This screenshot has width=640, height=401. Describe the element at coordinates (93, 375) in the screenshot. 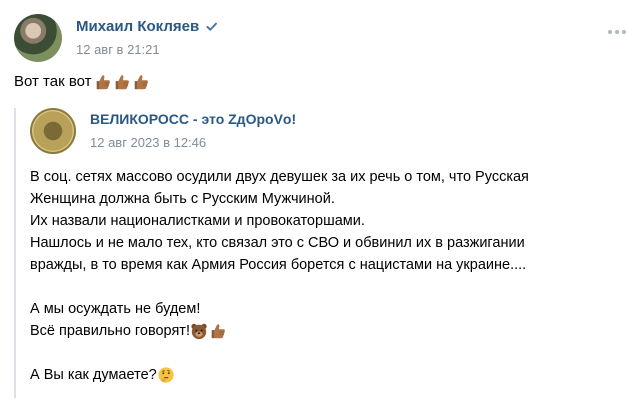

I see `repost-line-text: А Вы как думаете?` at that location.